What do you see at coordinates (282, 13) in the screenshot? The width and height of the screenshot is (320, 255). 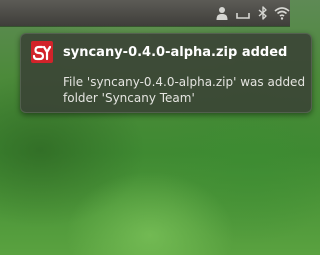 I see `wifi-icon` at bounding box center [282, 13].